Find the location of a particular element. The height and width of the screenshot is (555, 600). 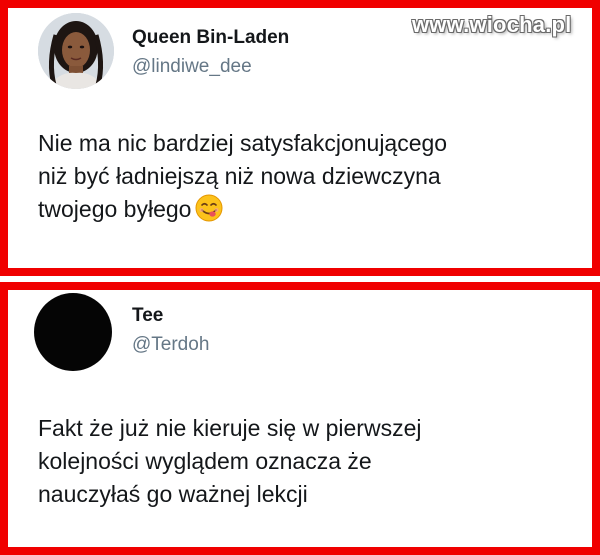

author-name: Tee is located at coordinates (147, 316).